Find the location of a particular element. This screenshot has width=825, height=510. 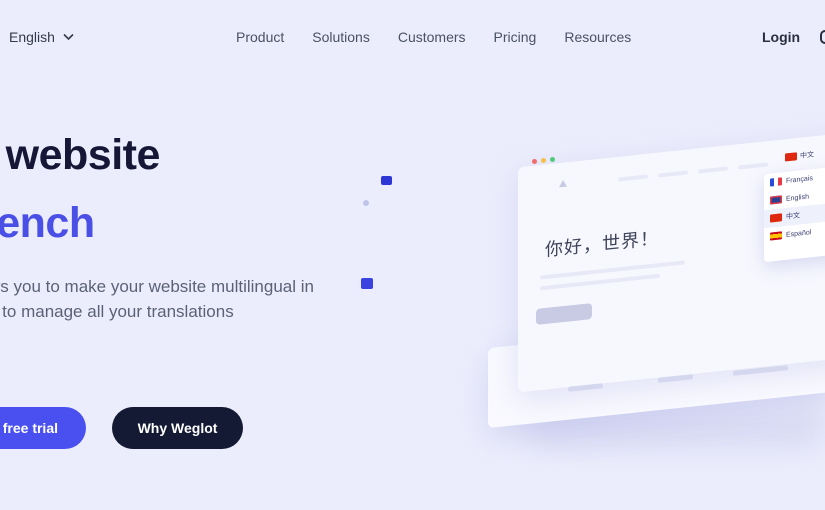

option-label: English is located at coordinates (797, 197).